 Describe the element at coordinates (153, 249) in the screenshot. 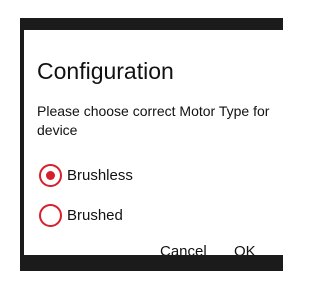

I see `dialog-actions: Cancel OK` at that location.